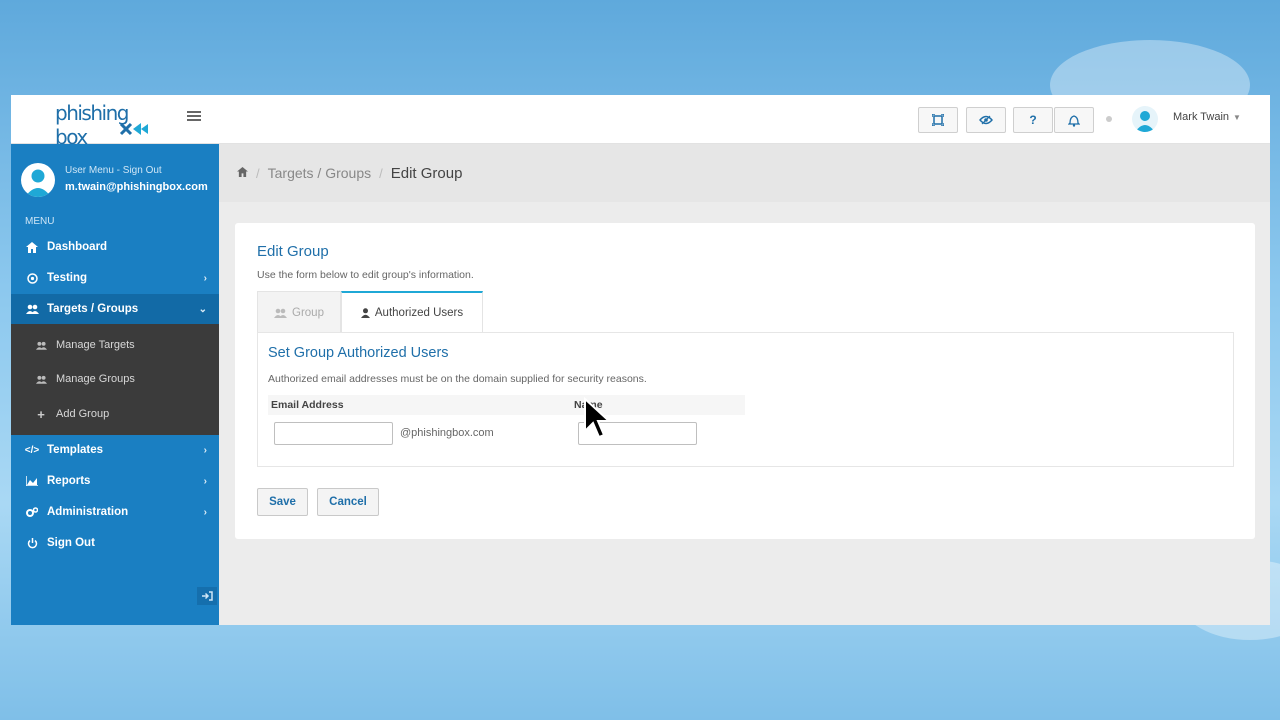 This screenshot has height=720, width=1280. Describe the element at coordinates (32, 512) in the screenshot. I see `cogs-icon` at that location.